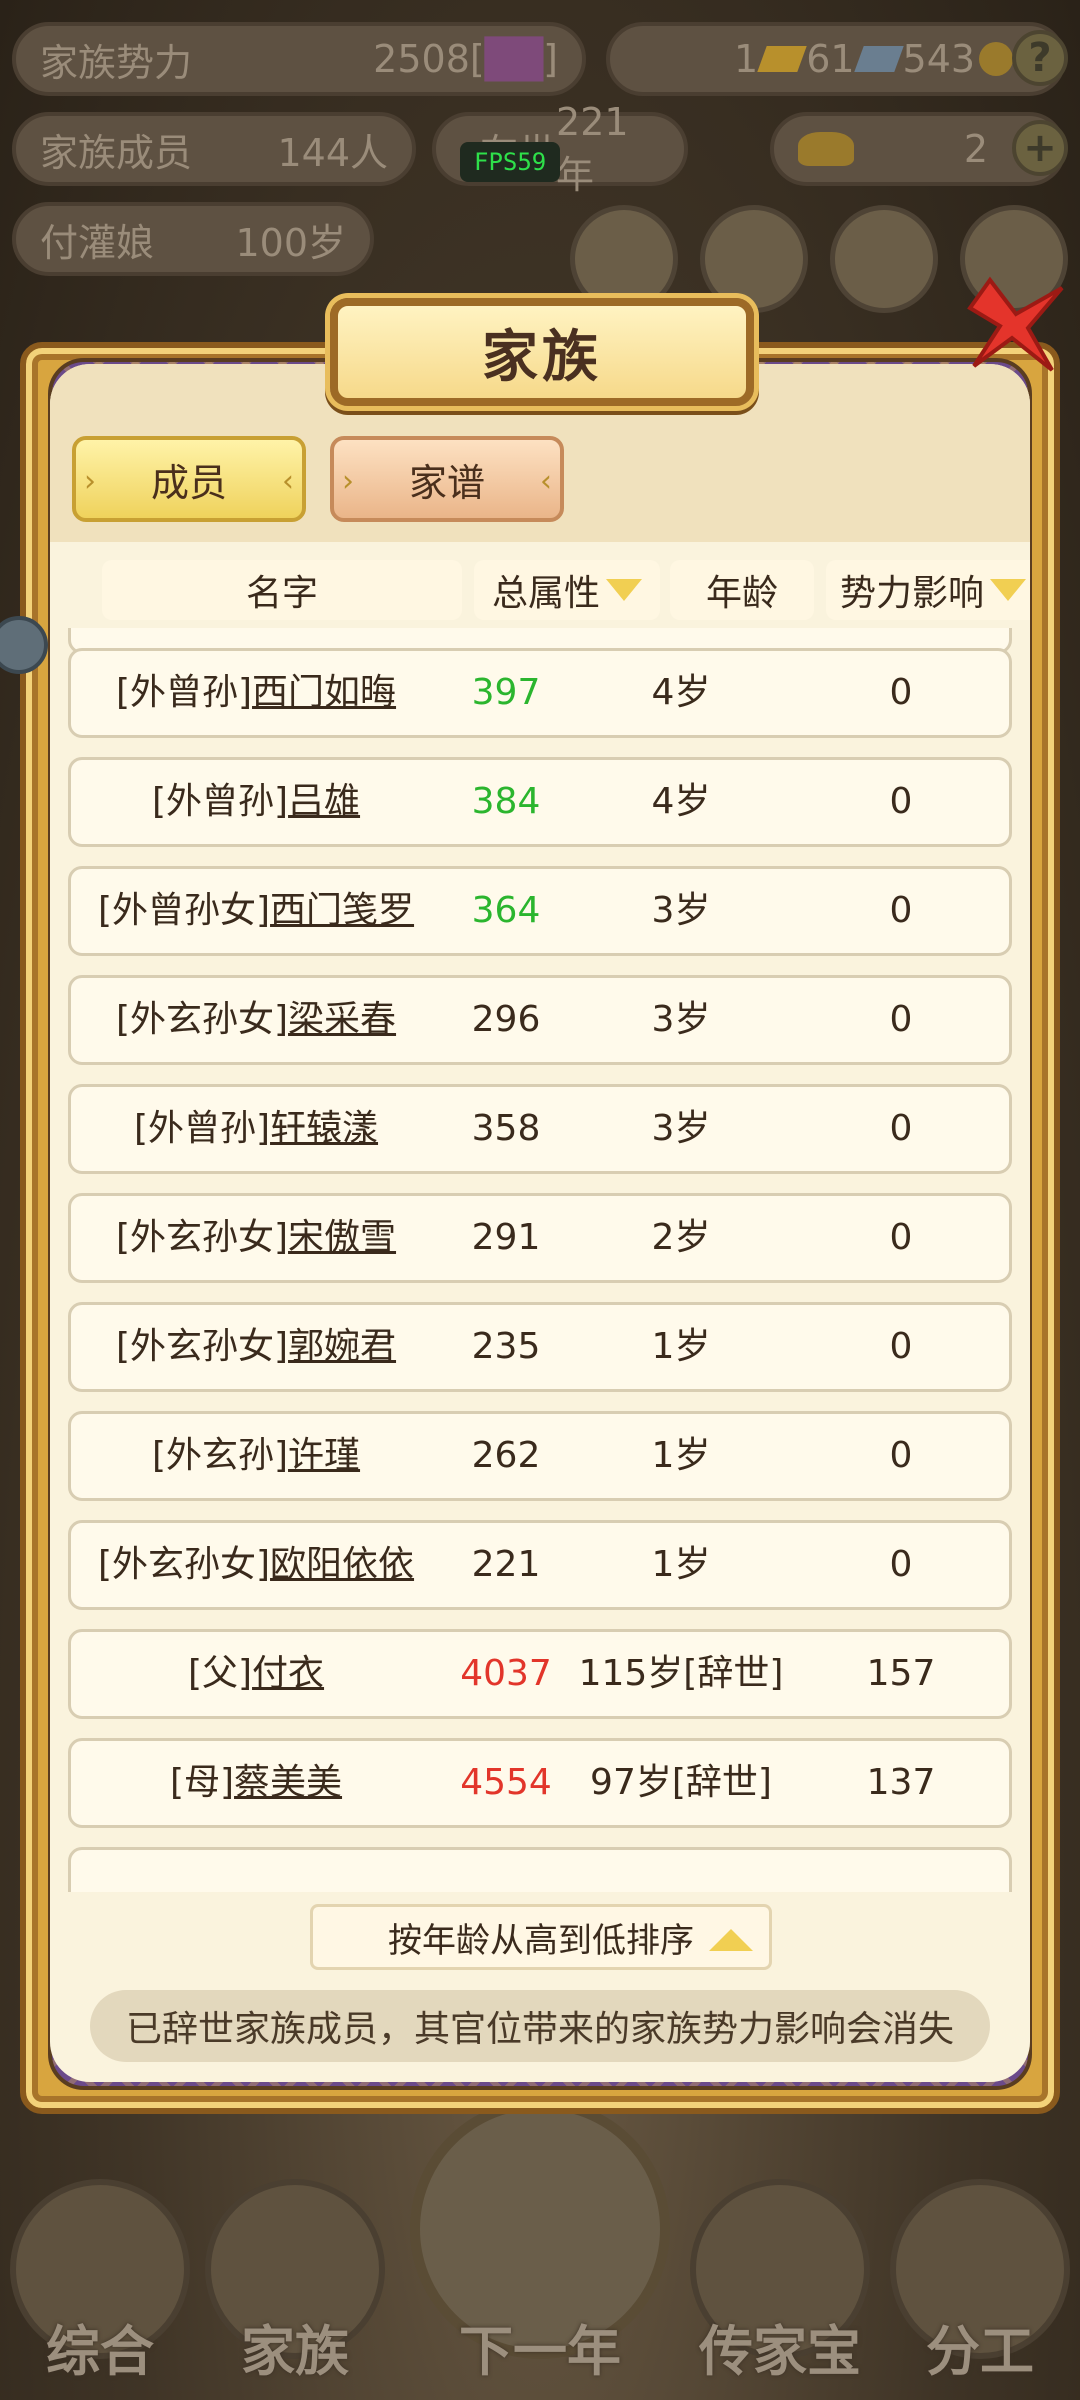 This screenshot has height=2400, width=1080. I want to click on silver-count: 61, so click(830, 59).